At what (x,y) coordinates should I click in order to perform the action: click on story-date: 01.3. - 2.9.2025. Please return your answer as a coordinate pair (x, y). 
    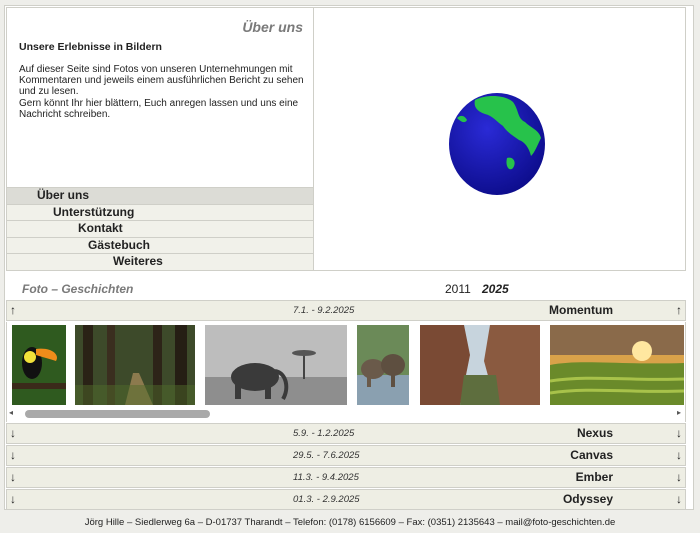
    Looking at the image, I should click on (326, 499).